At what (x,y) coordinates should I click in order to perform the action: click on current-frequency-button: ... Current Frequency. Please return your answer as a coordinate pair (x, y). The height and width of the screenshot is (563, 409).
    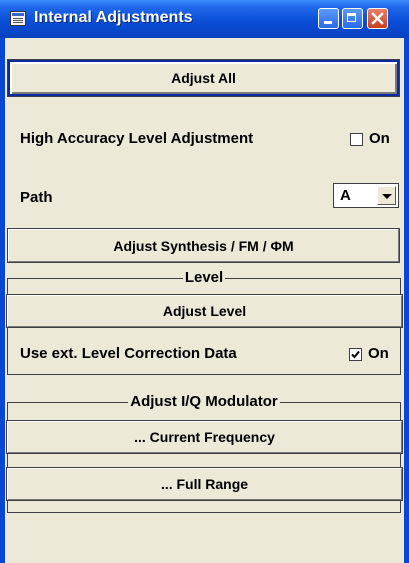
    Looking at the image, I should click on (204, 437).